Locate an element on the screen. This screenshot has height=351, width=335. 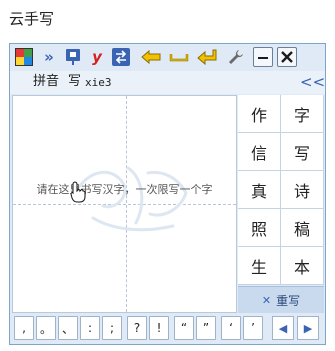
close-button is located at coordinates (287, 57).